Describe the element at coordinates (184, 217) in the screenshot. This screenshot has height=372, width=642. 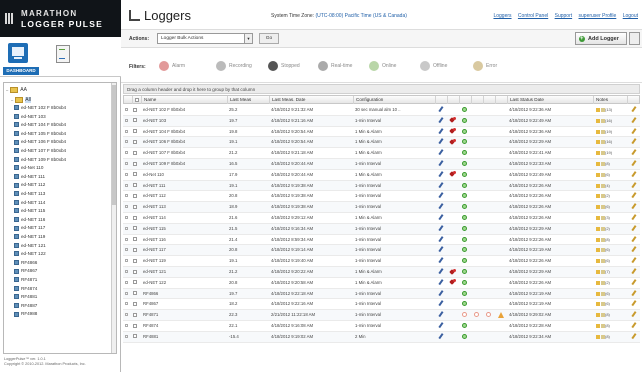
I see `cell-name: ed-NET 114` at that location.